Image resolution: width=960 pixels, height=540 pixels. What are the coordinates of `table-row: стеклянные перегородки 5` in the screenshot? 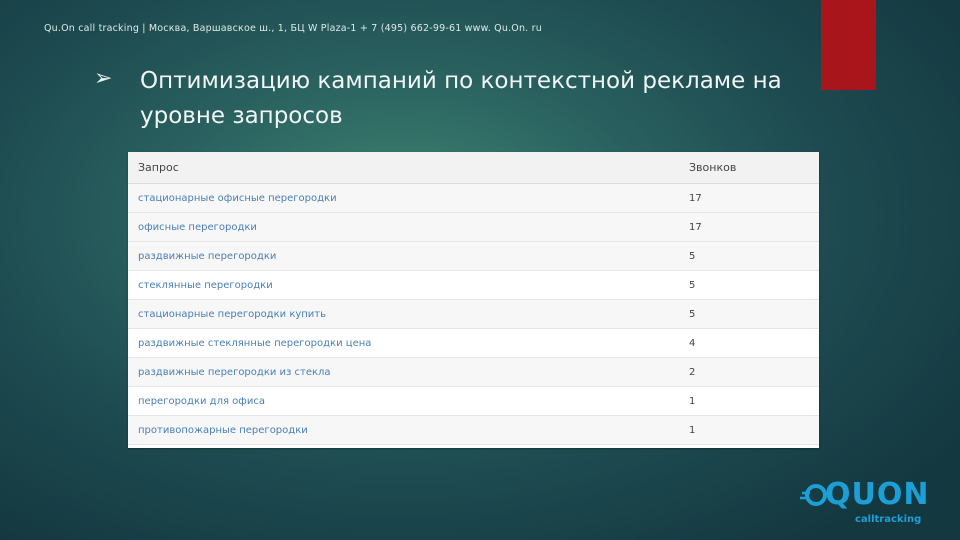 It's located at (473, 285).